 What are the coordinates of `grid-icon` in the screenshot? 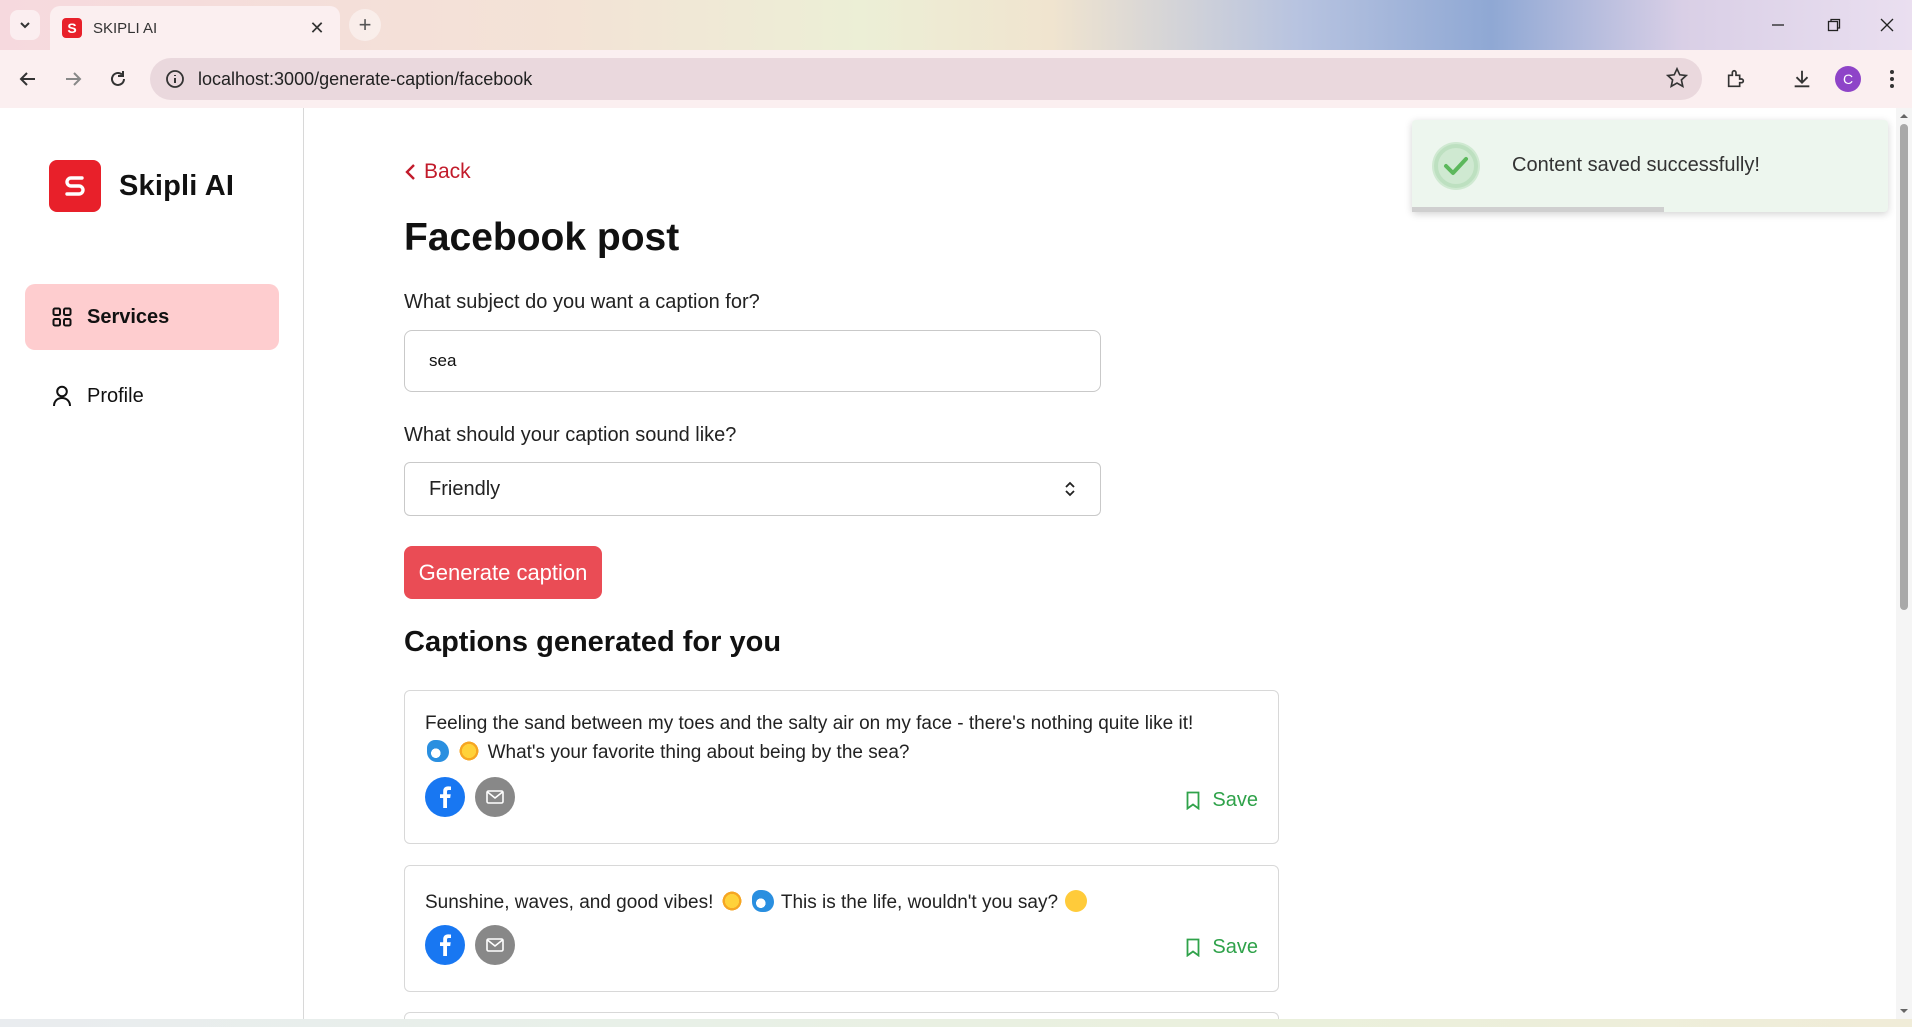 It's located at (62, 317).